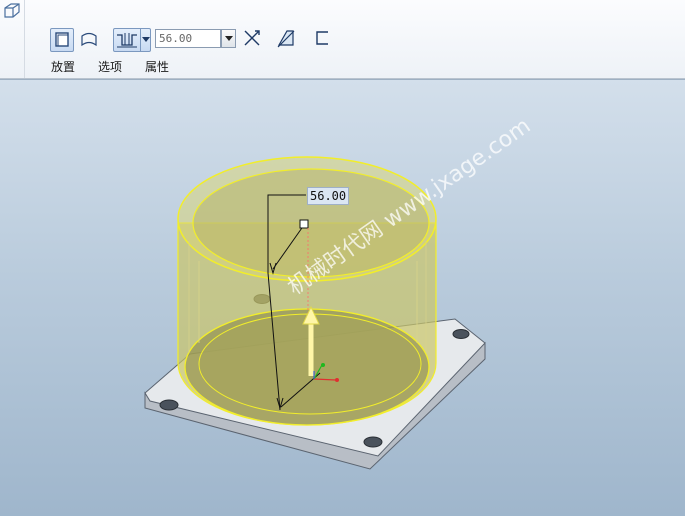  I want to click on tab-placement: 放置, so click(63, 66).